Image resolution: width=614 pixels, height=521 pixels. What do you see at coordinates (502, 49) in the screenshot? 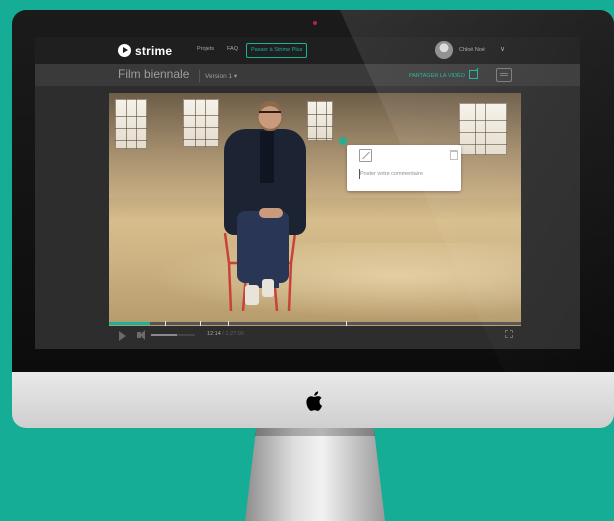
I see `chevron-down-icon: ∨` at bounding box center [502, 49].